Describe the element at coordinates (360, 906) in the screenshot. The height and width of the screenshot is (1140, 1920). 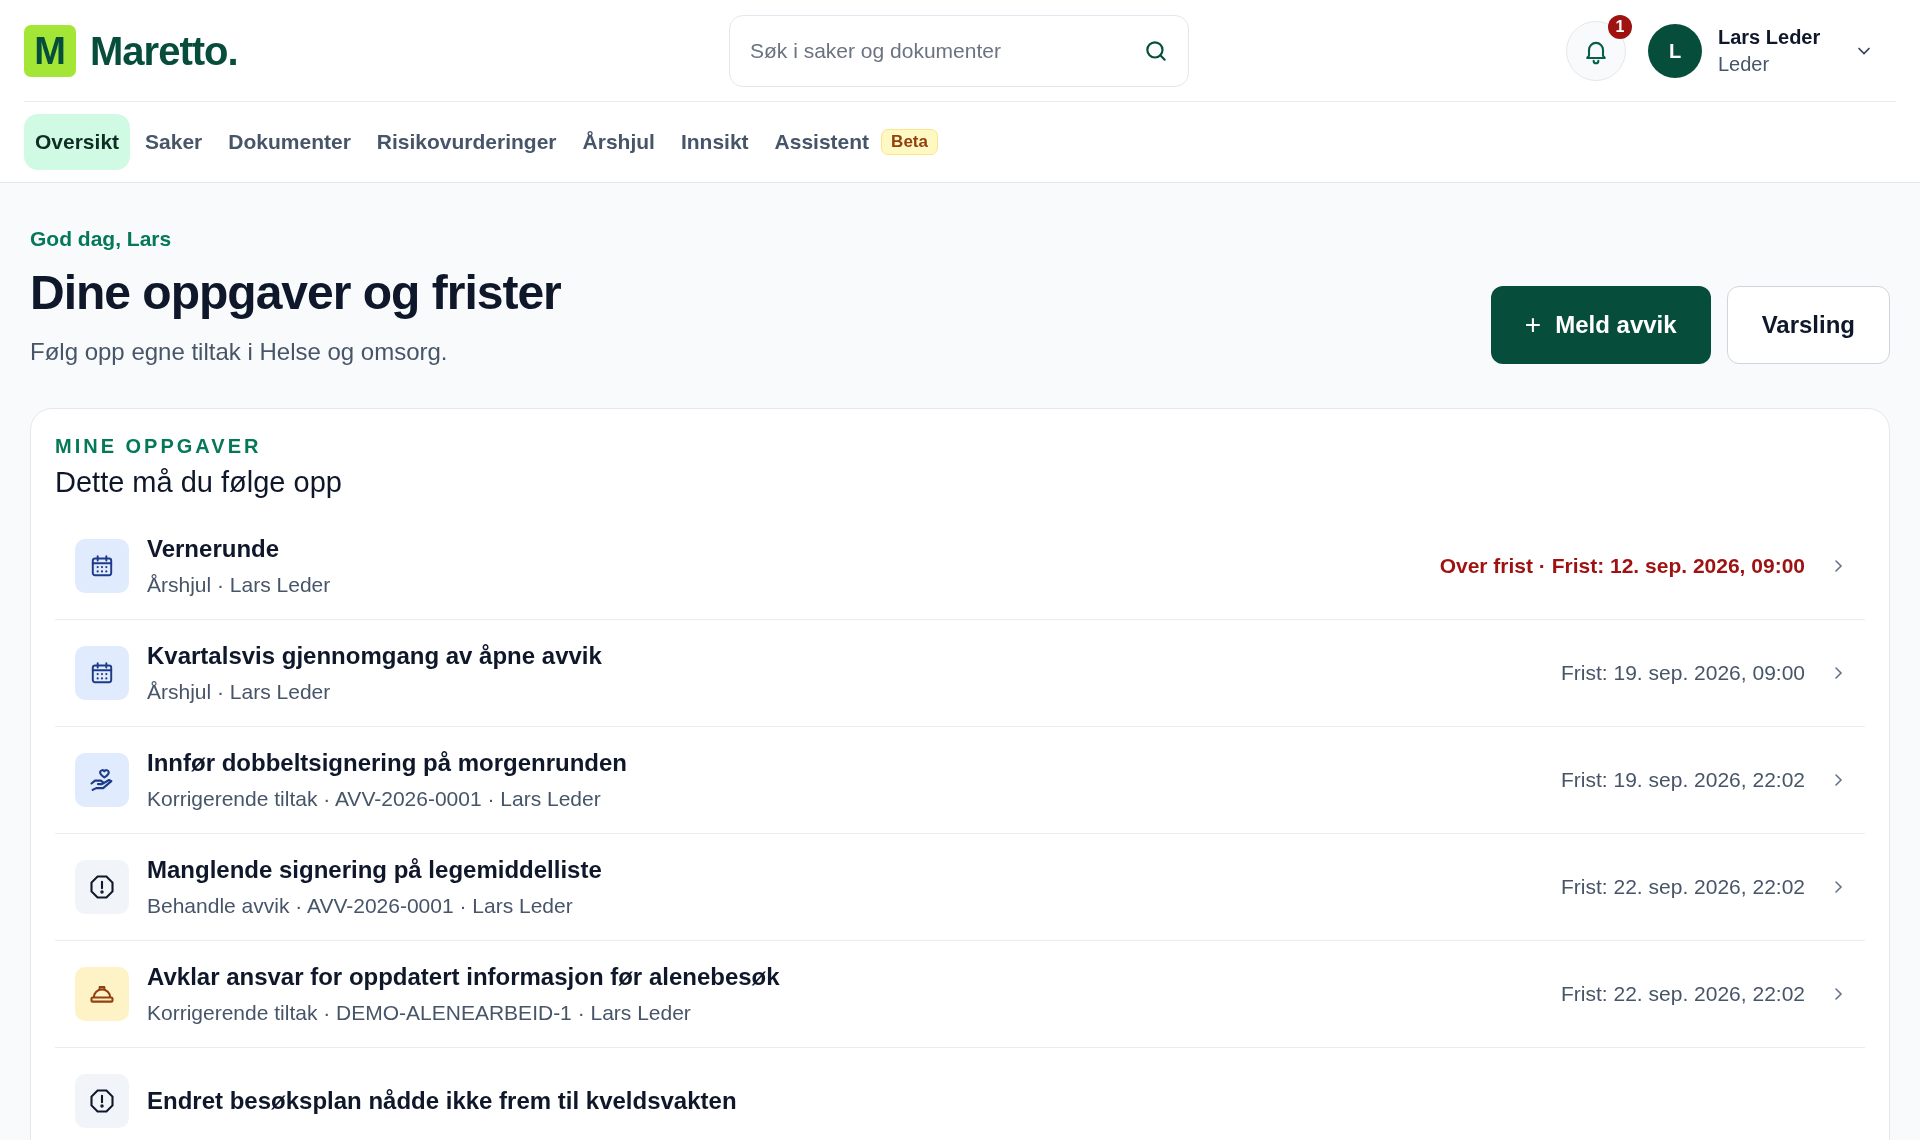
I see `task-meta: Behandle avvik · AVV-2026-0001 · Lars Leder` at that location.